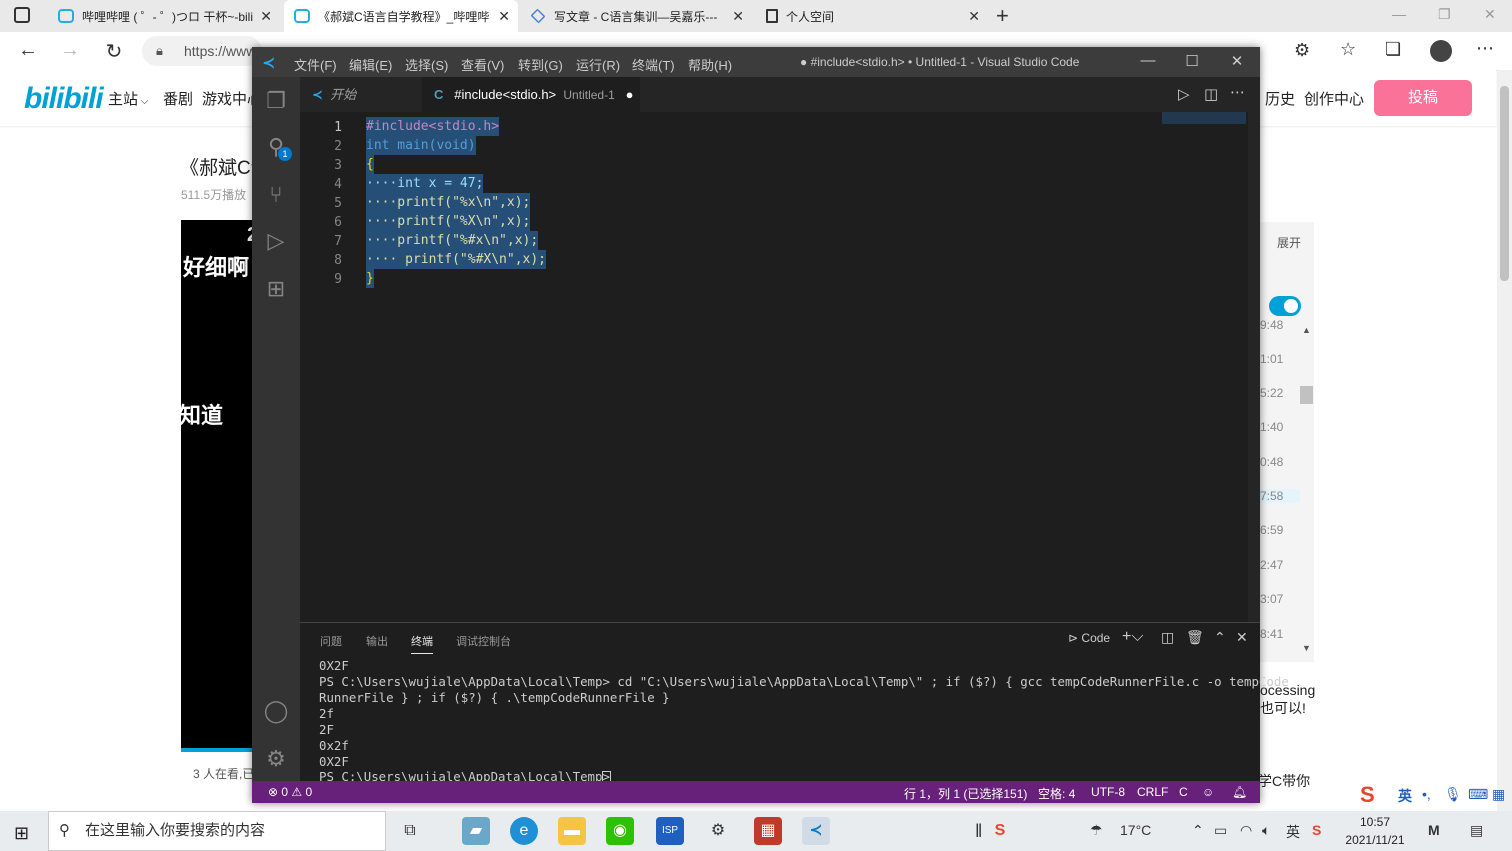  I want to click on wechat-icon: ◉, so click(620, 831).